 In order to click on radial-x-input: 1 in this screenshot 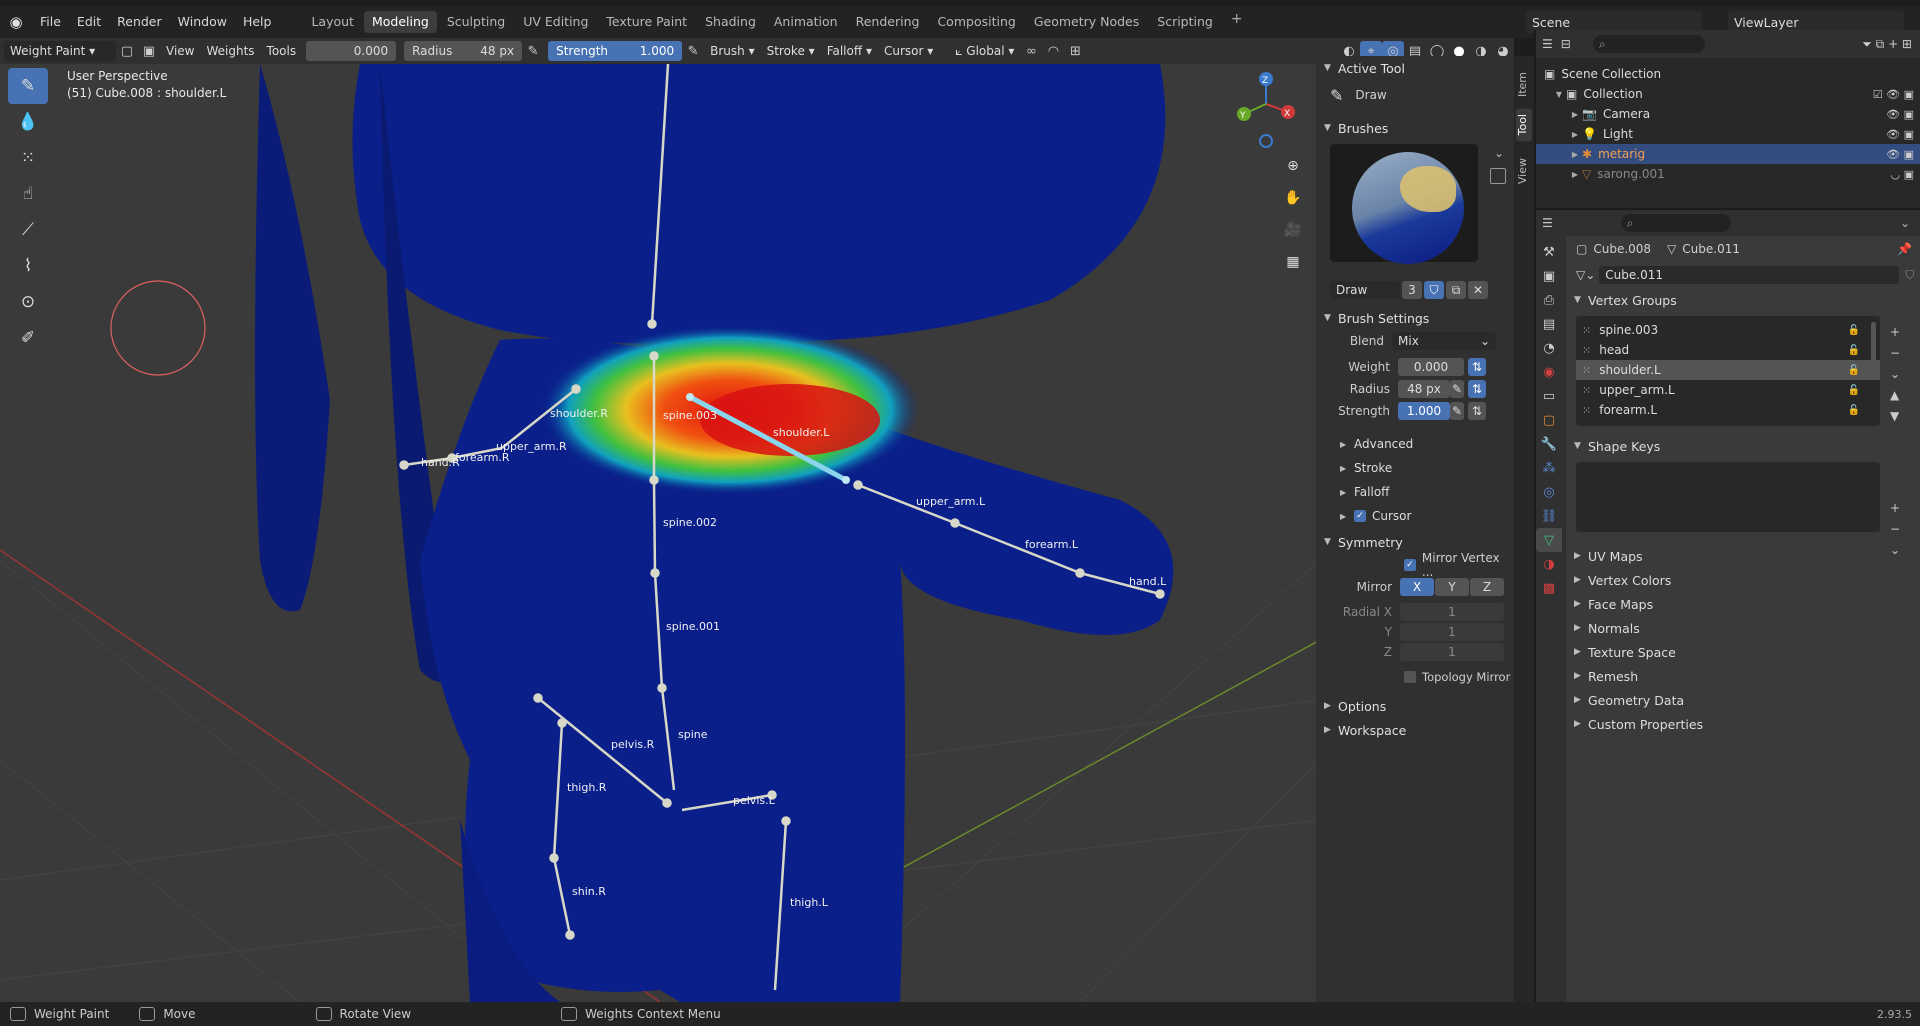, I will do `click(1452, 612)`.